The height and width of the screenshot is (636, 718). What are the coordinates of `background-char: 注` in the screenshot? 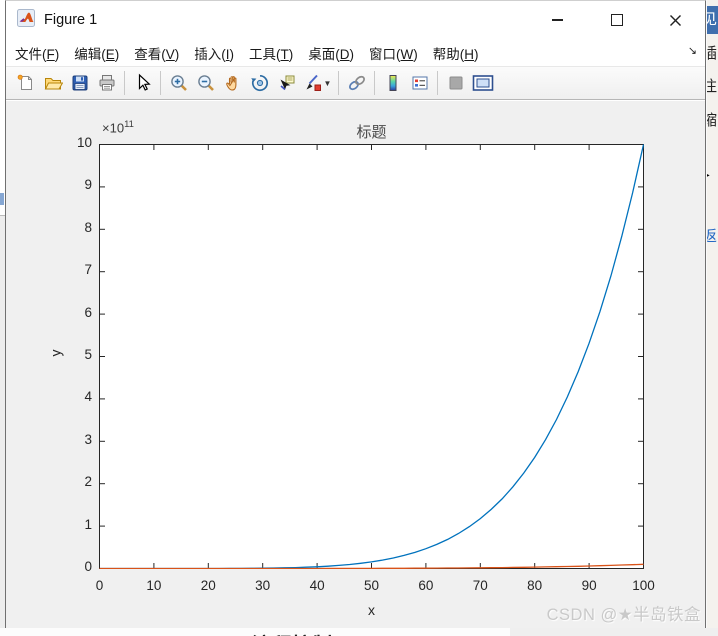 It's located at (712, 86).